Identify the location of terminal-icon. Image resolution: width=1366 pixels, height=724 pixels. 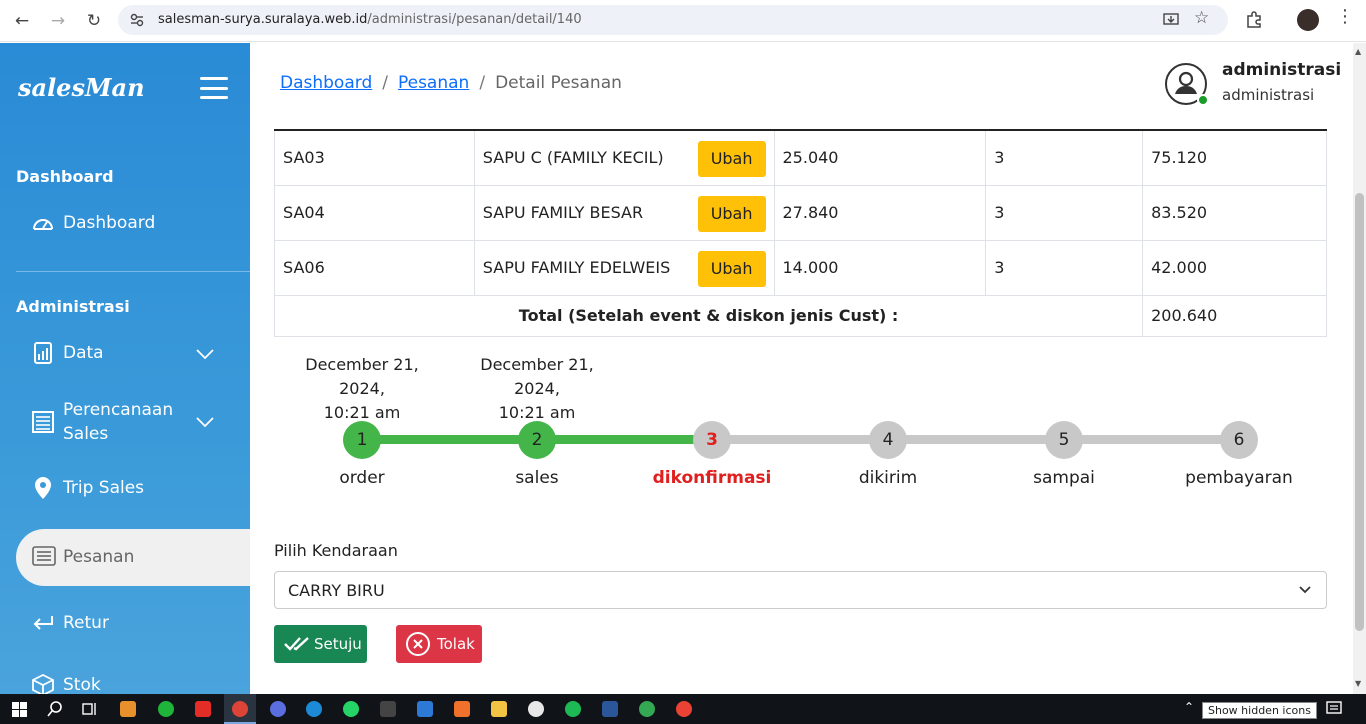
(388, 709).